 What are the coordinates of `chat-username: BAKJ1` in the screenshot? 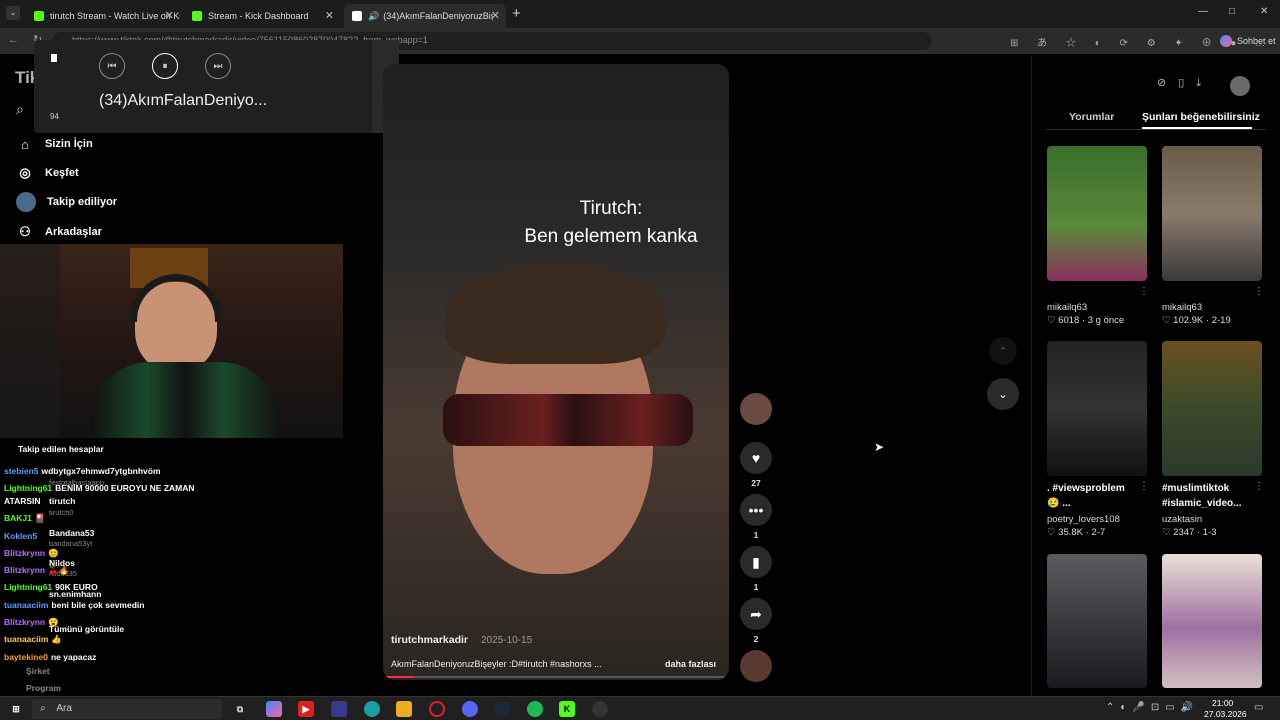 It's located at (18, 518).